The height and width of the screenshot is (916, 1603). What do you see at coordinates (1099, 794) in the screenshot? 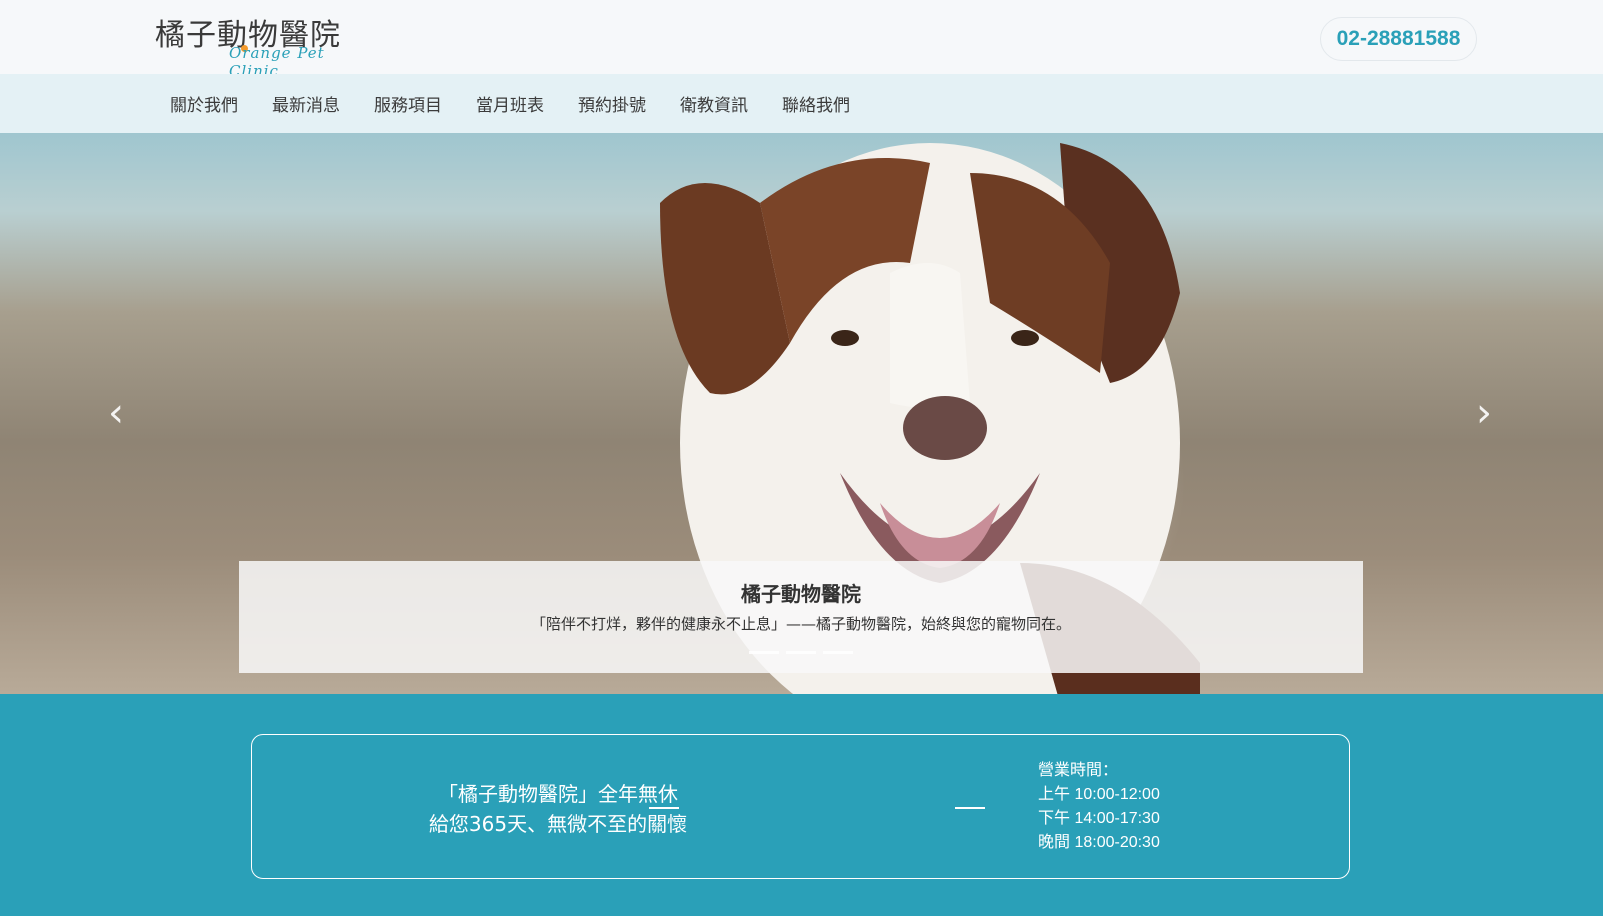
I see `hours-morning: 上午 10:00-12:00` at bounding box center [1099, 794].